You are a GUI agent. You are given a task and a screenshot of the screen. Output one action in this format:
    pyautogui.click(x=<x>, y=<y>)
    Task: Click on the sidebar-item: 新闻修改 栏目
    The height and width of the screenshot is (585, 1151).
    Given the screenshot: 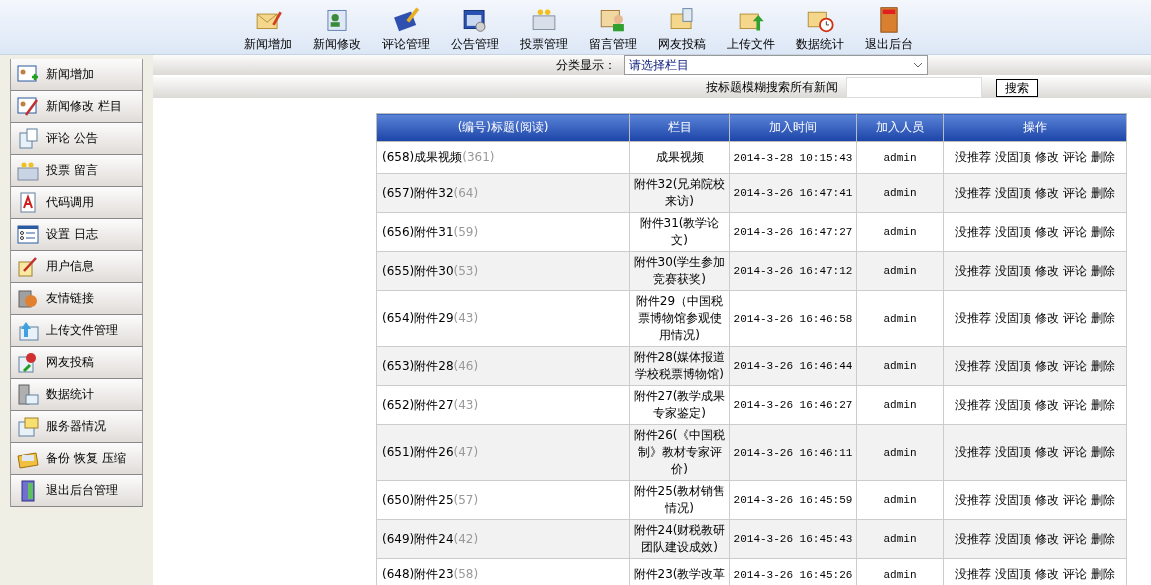 What is the action you would take?
    pyautogui.click(x=76, y=107)
    